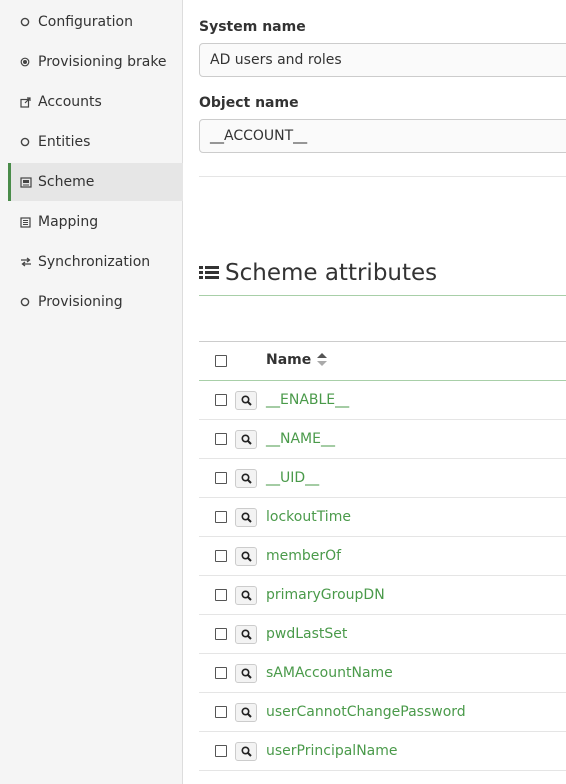  I want to click on dot-circle-icon, so click(29, 62).